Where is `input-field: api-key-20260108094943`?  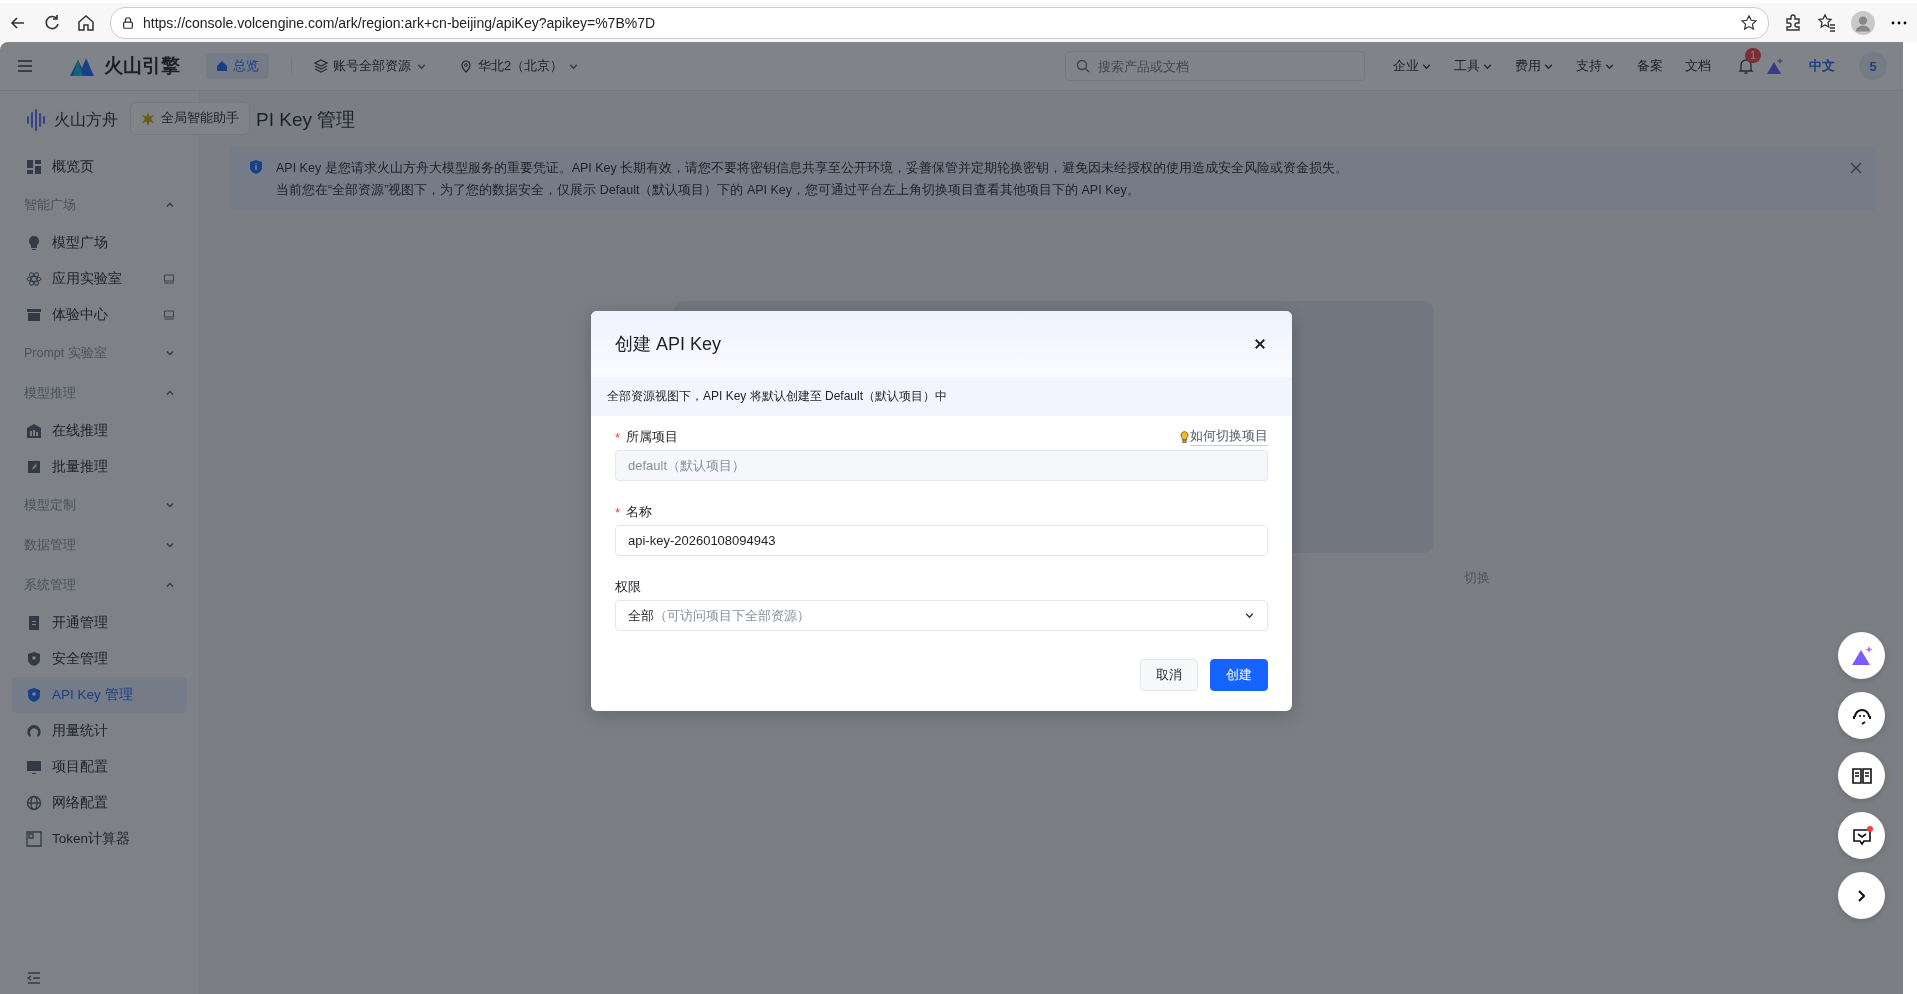
input-field: api-key-20260108094943 is located at coordinates (941, 540).